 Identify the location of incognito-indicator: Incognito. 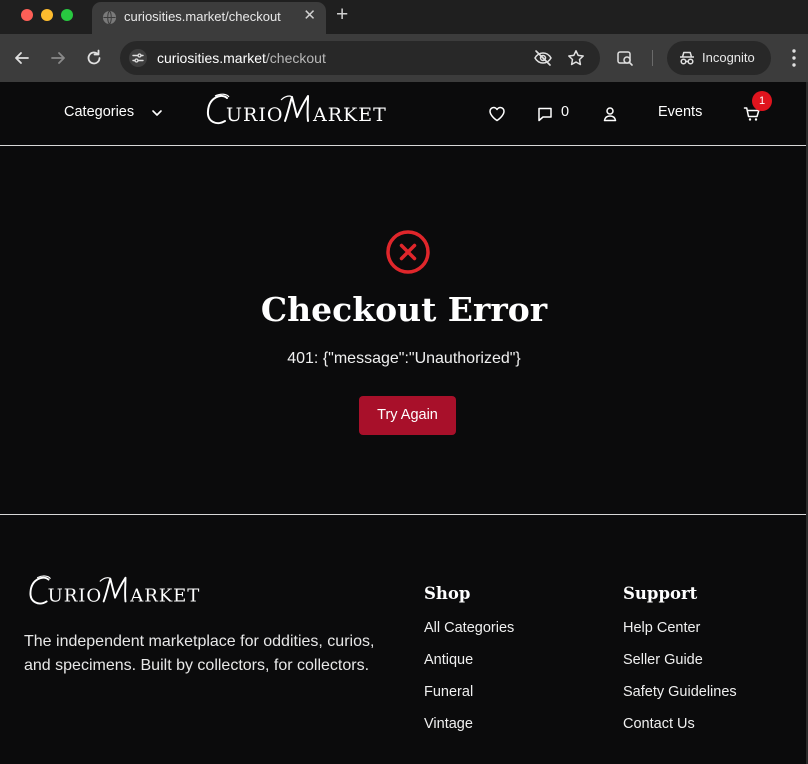
(719, 58).